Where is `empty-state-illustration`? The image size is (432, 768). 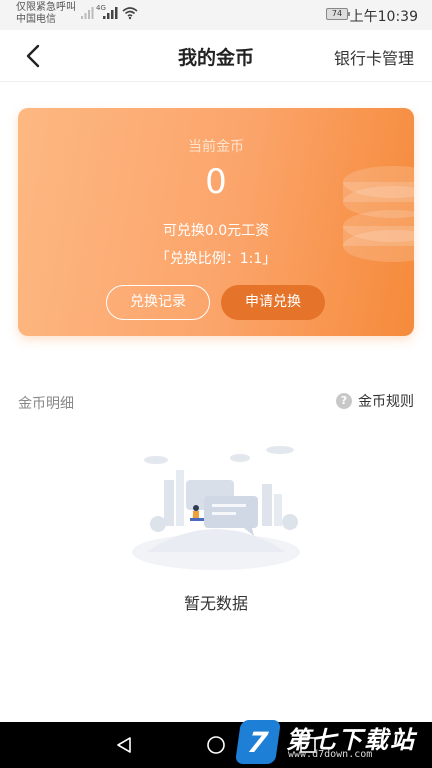
empty-state-illustration is located at coordinates (216, 508).